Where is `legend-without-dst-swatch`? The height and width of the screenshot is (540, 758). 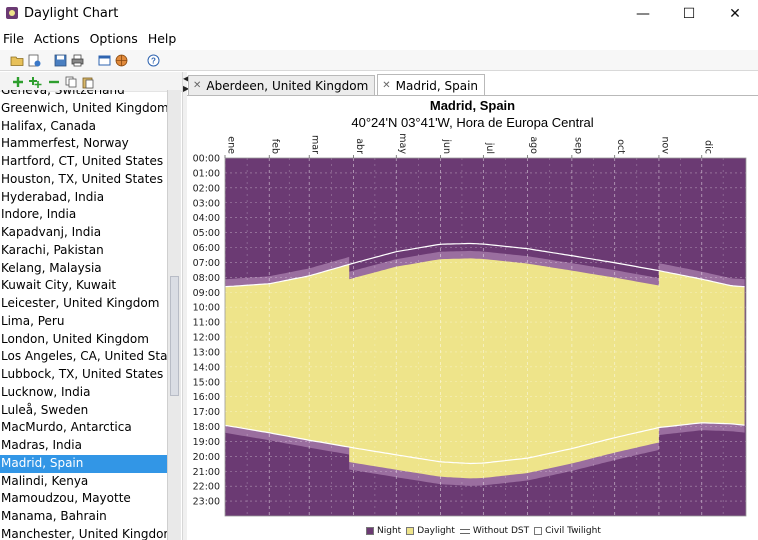
legend-without-dst-swatch is located at coordinates (464, 531).